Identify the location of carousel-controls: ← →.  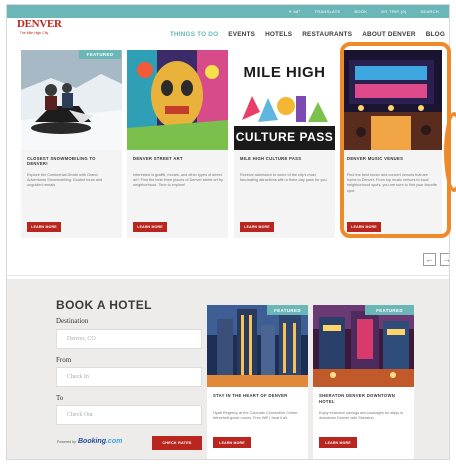
(436, 259).